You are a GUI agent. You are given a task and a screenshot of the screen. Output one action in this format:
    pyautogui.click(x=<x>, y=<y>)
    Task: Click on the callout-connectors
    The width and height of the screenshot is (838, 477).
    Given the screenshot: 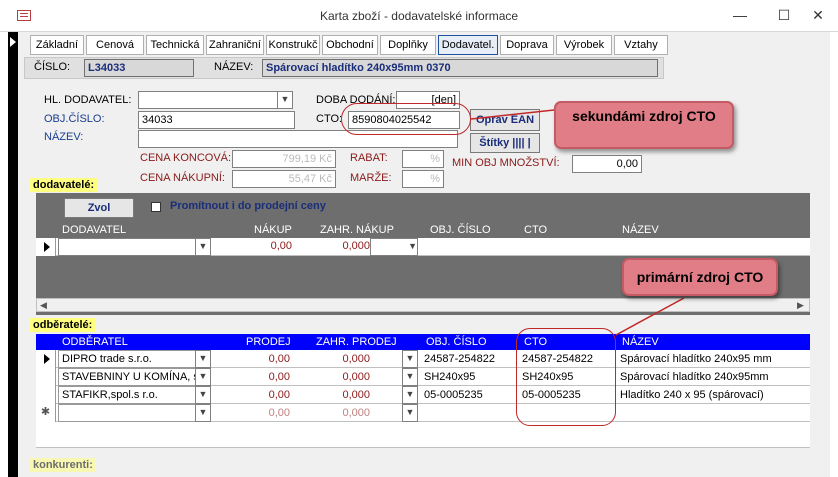 What is the action you would take?
    pyautogui.click(x=577, y=222)
    